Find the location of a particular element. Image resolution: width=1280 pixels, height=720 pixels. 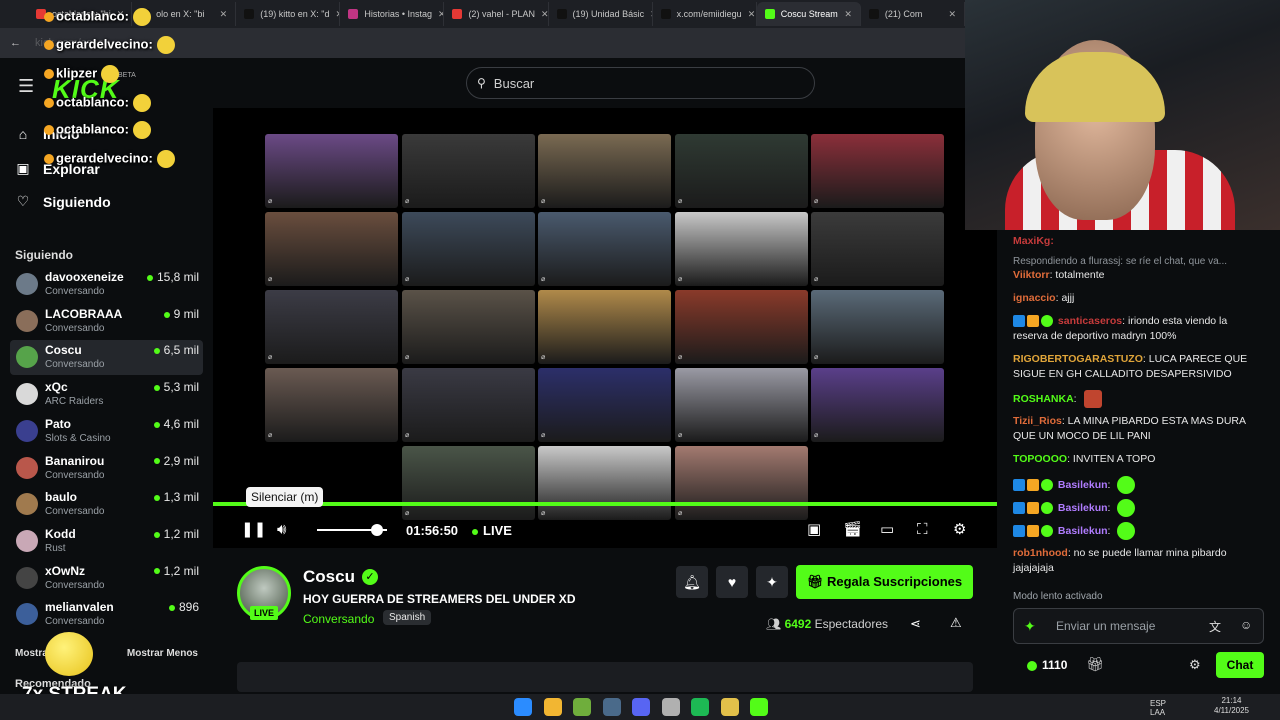

volume-slider-knob is located at coordinates (376, 530).